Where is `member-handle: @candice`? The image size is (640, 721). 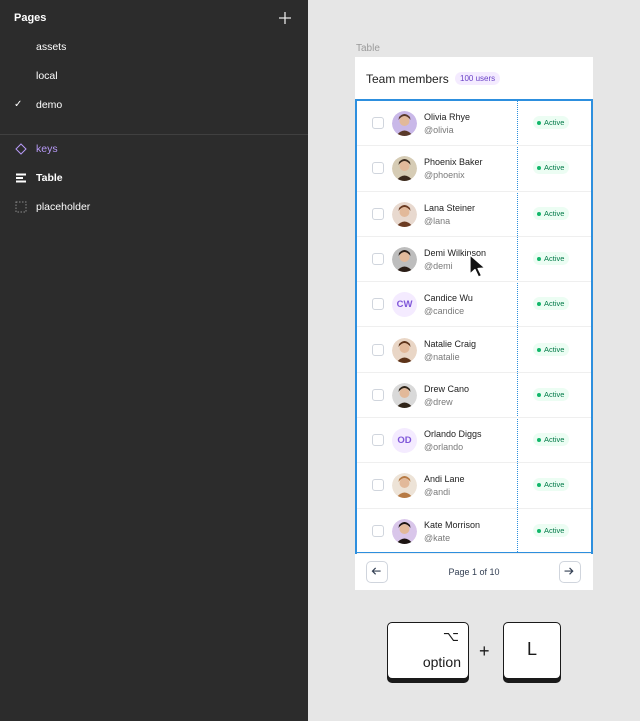
member-handle: @candice is located at coordinates (444, 311).